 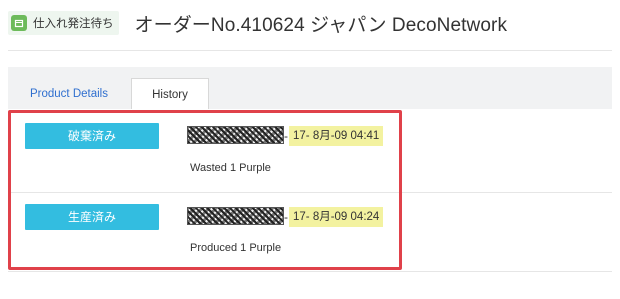 What do you see at coordinates (310, 88) in the screenshot?
I see `tab-bar: Product Details History` at bounding box center [310, 88].